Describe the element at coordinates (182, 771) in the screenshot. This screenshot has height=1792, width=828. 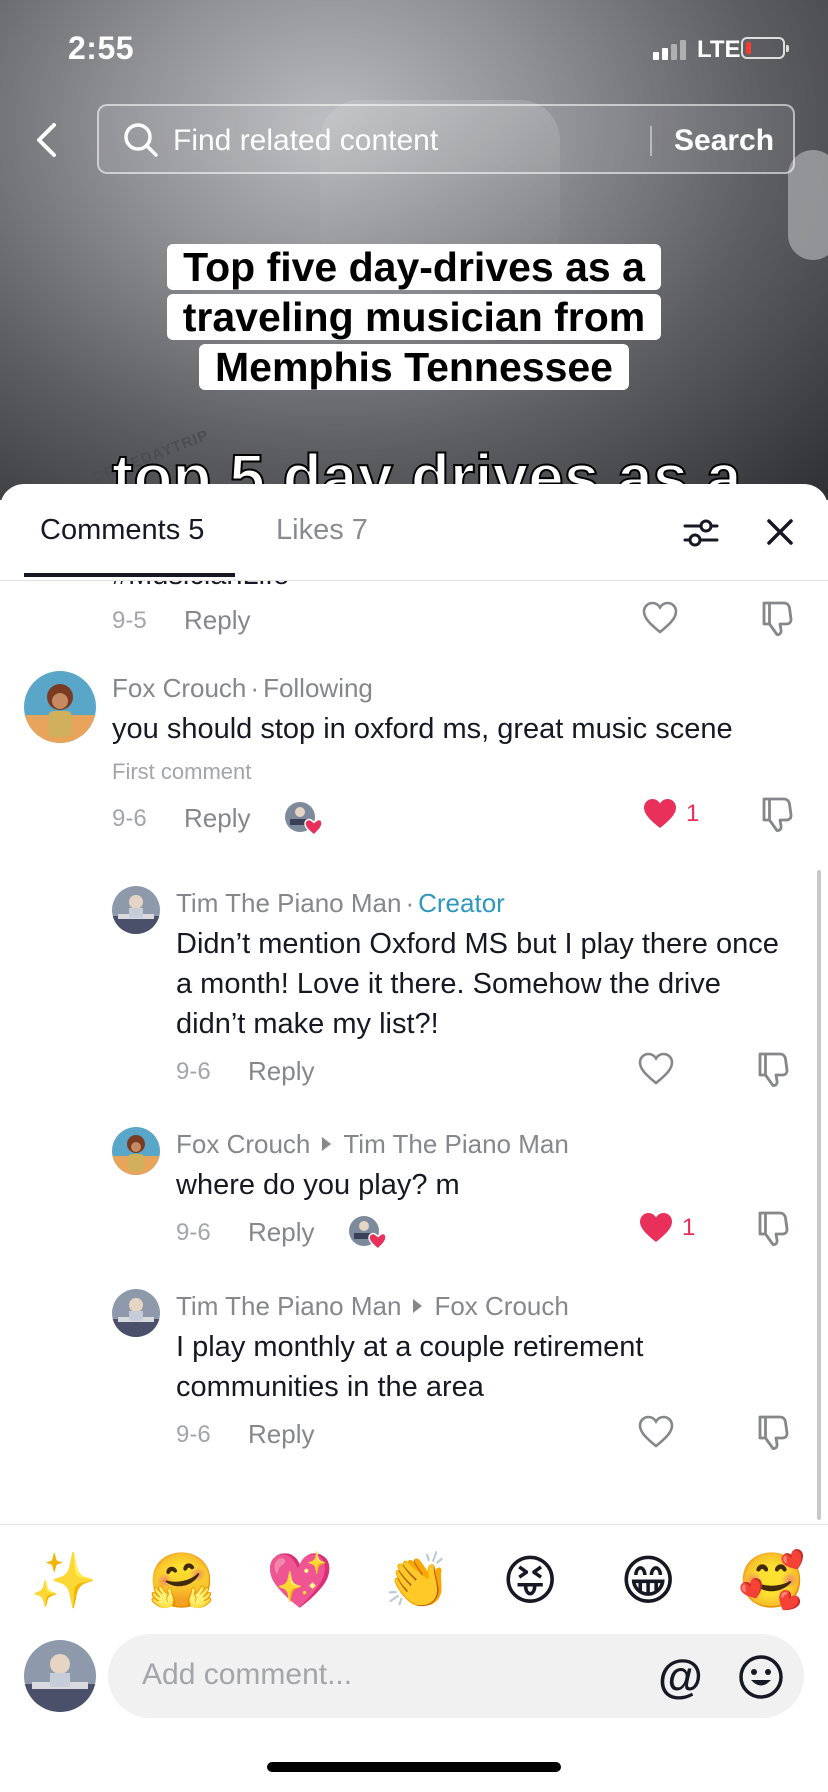
I see `first-comment-tag: First comment` at that location.